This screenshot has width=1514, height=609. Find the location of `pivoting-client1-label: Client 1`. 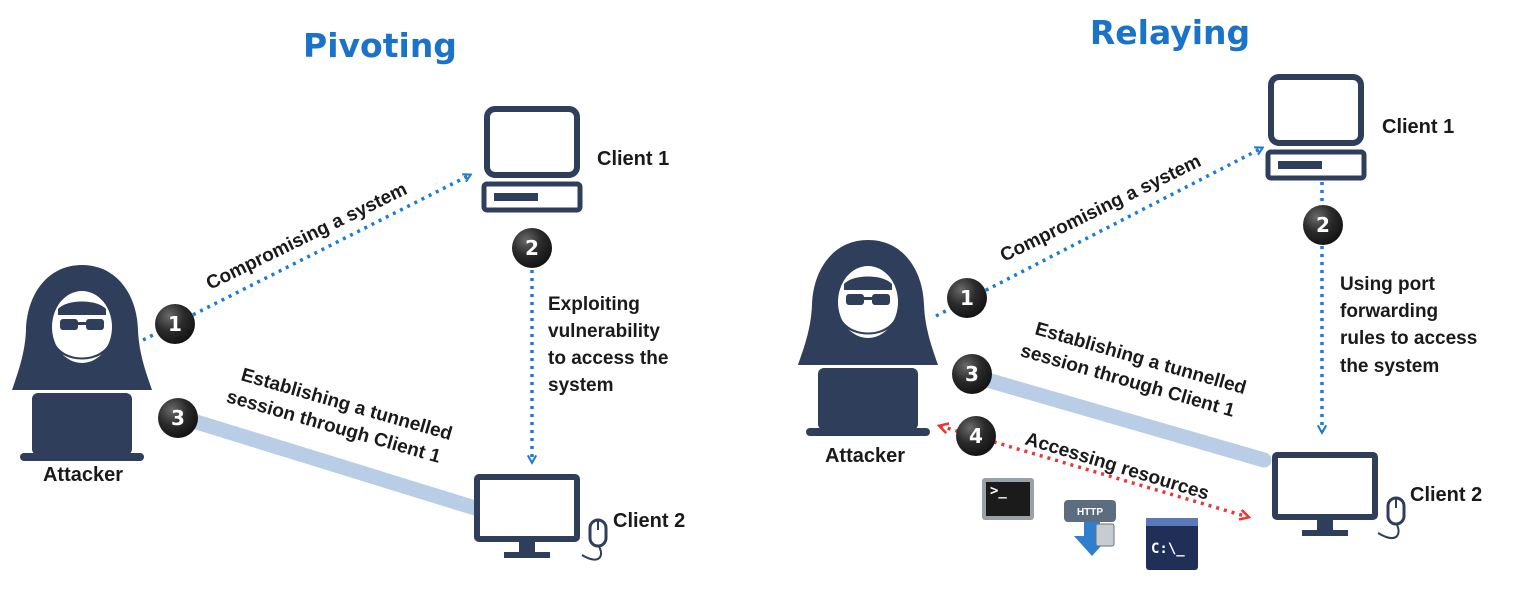

pivoting-client1-label: Client 1 is located at coordinates (633, 159).